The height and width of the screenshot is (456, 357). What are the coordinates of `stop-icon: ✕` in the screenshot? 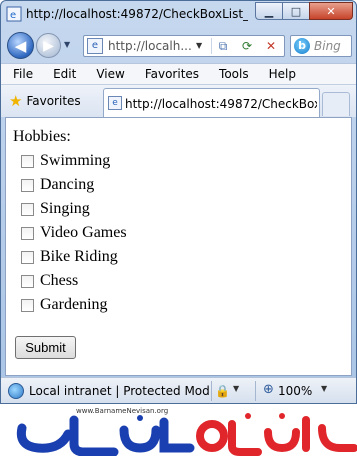 It's located at (271, 46).